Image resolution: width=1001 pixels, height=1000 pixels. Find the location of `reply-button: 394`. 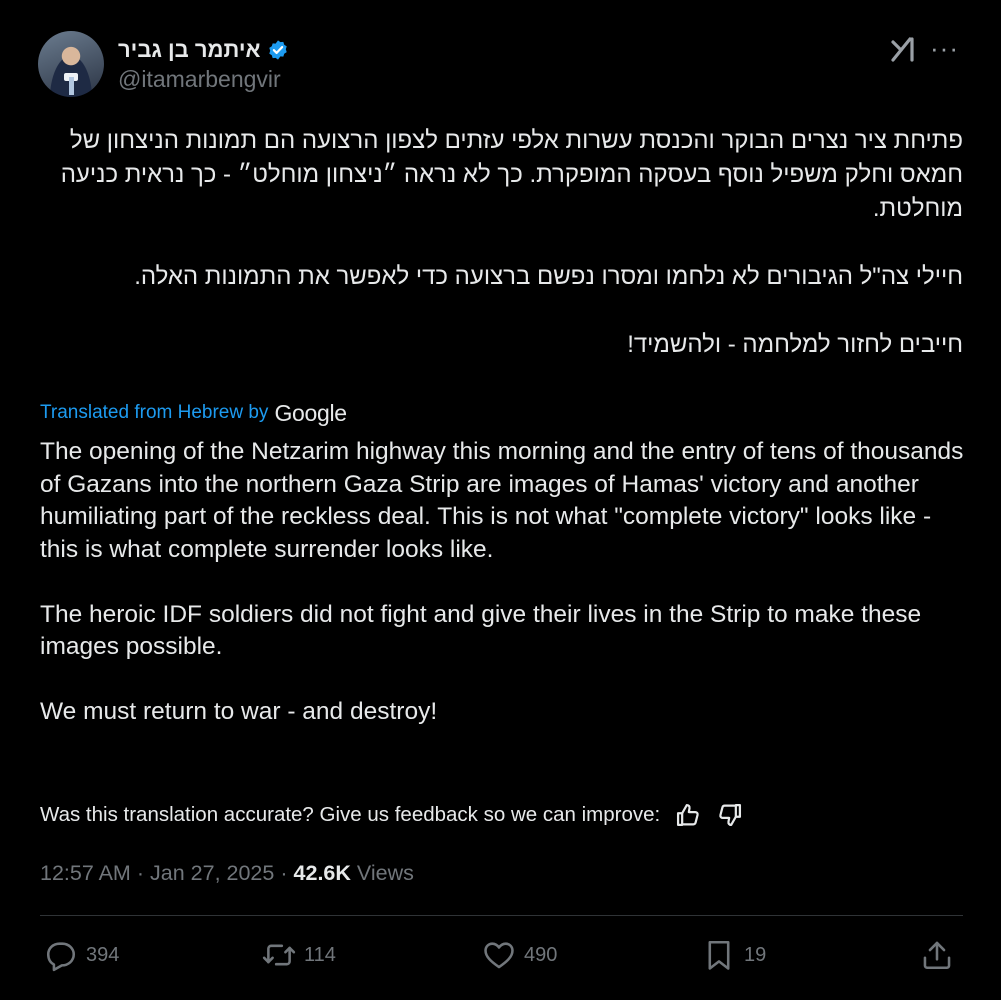

reply-button: 394 is located at coordinates (81, 955).